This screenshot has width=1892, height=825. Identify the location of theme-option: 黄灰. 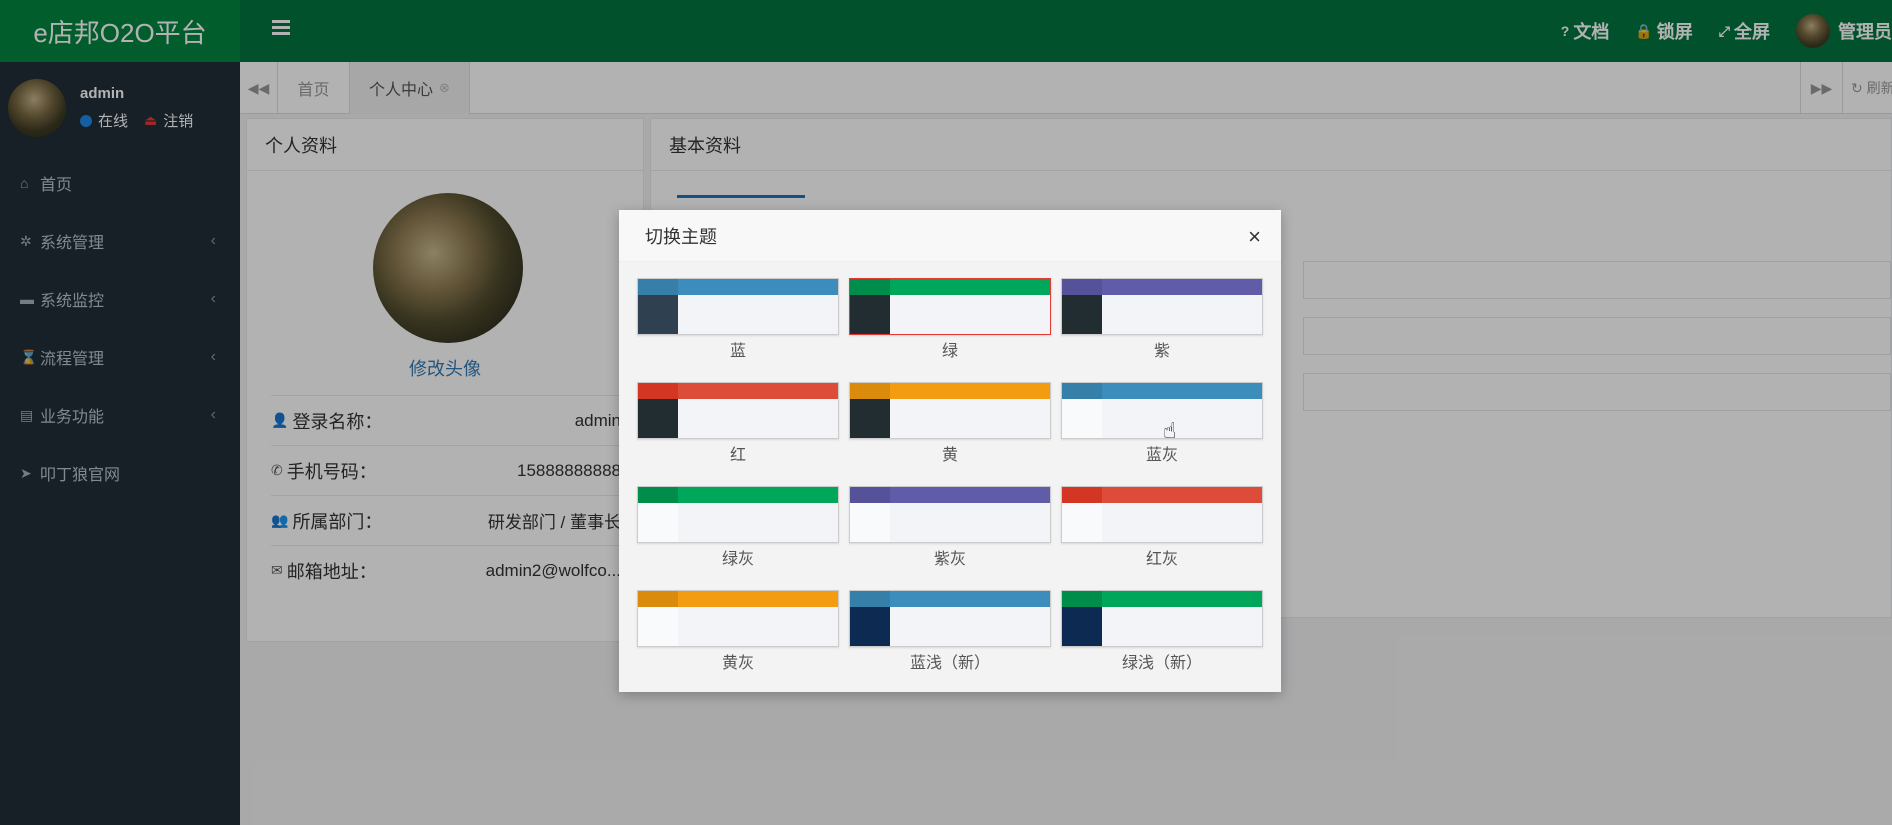
(738, 631).